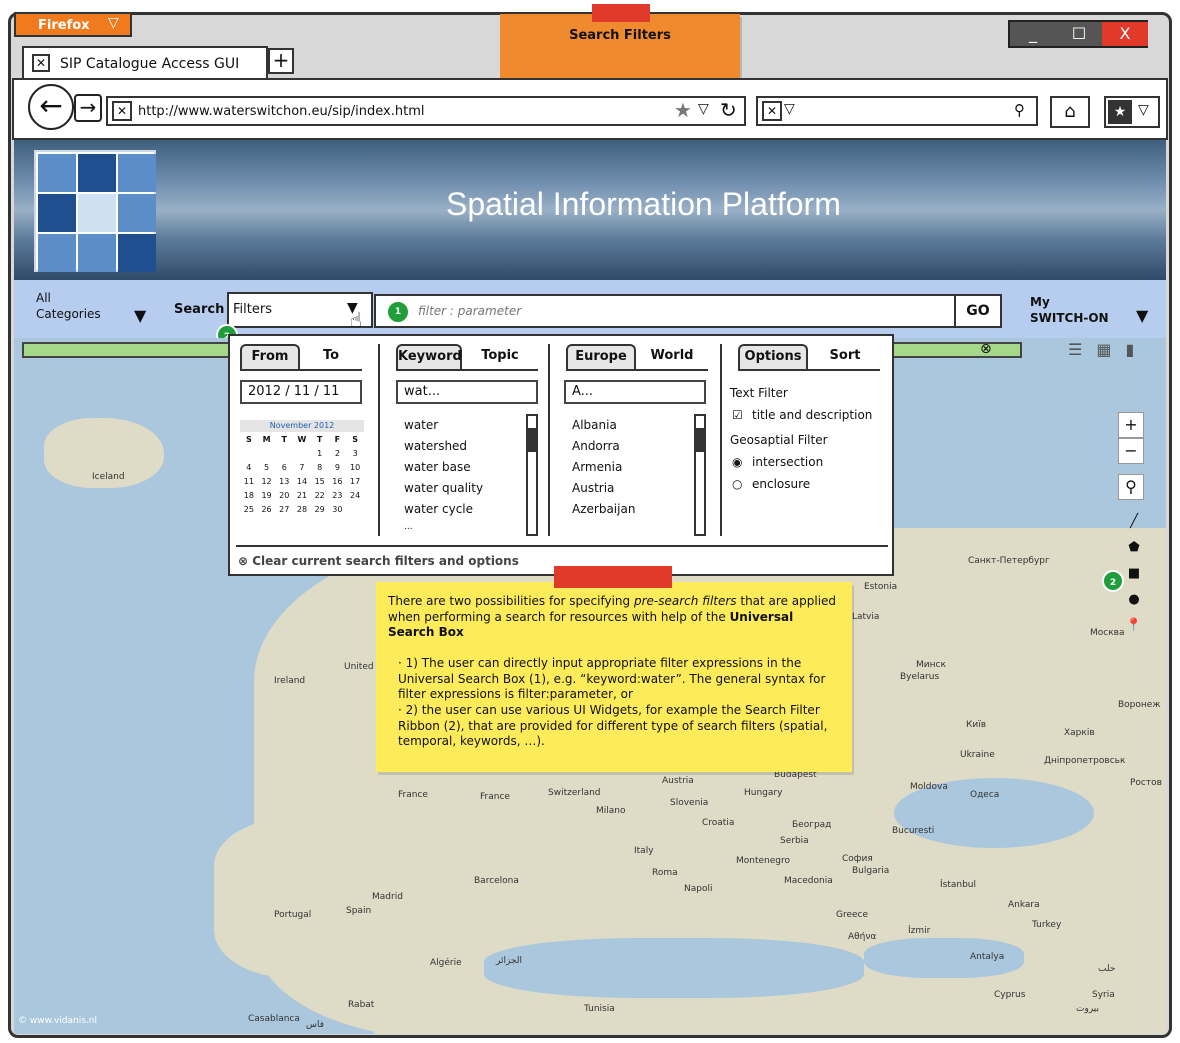 The height and width of the screenshot is (1043, 1180). What do you see at coordinates (852, 915) in the screenshot?
I see `map-label: Greece` at bounding box center [852, 915].